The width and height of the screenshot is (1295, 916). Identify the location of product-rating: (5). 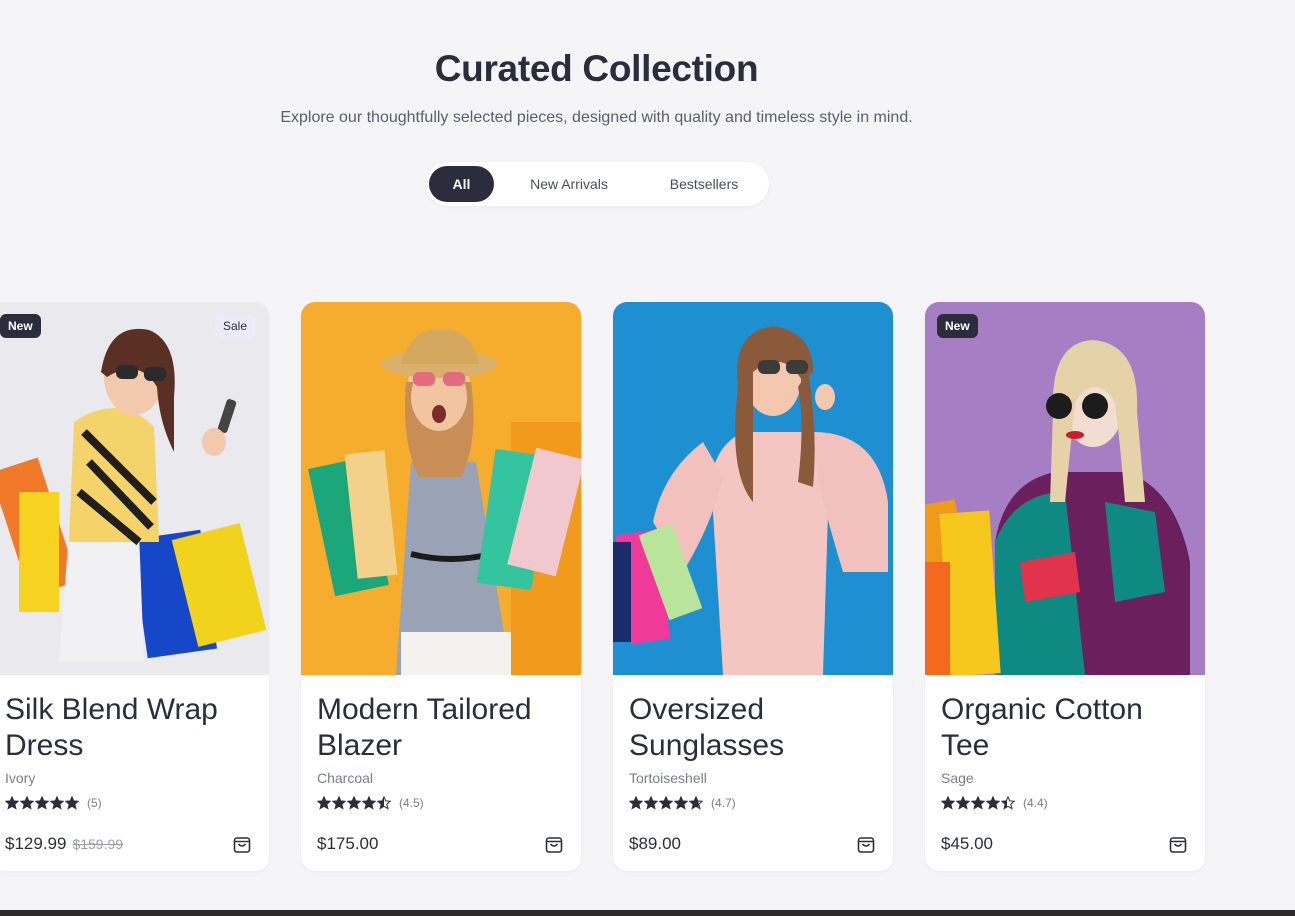
(53, 803).